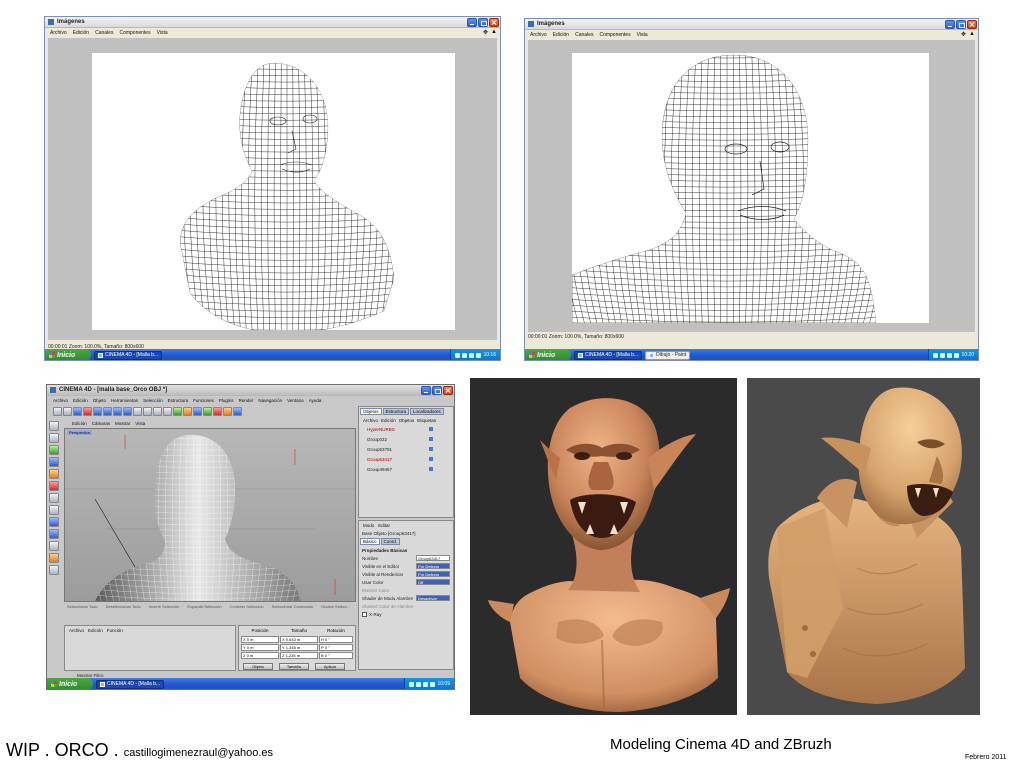 This screenshot has height=768, width=1024. What do you see at coordinates (87, 411) in the screenshot?
I see `scale-tool-icon` at bounding box center [87, 411].